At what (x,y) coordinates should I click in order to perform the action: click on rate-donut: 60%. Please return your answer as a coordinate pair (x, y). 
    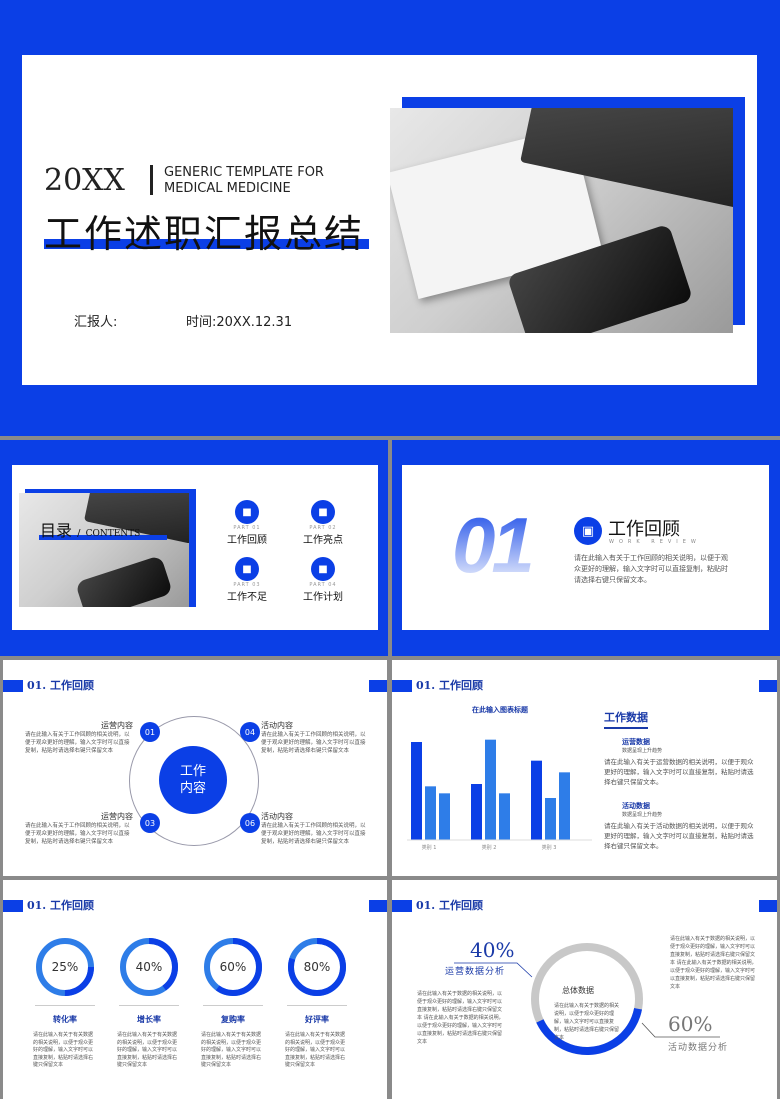
    Looking at the image, I should click on (233, 967).